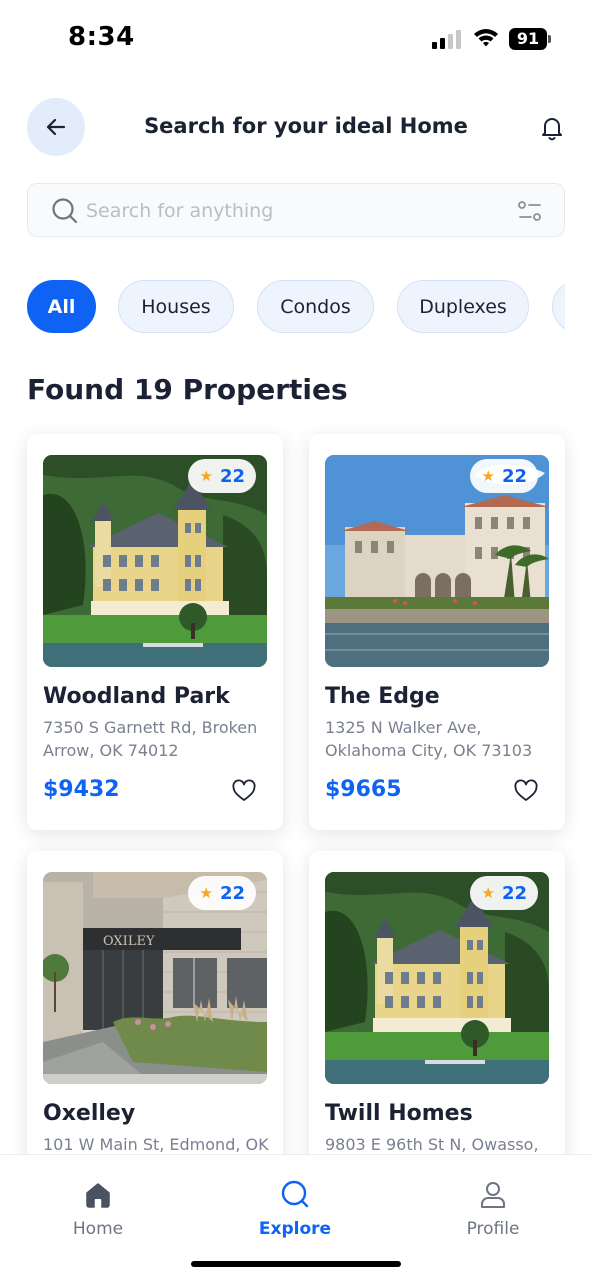 Image resolution: width=591 pixels, height=1280 pixels. I want to click on chip-more, so click(558, 306).